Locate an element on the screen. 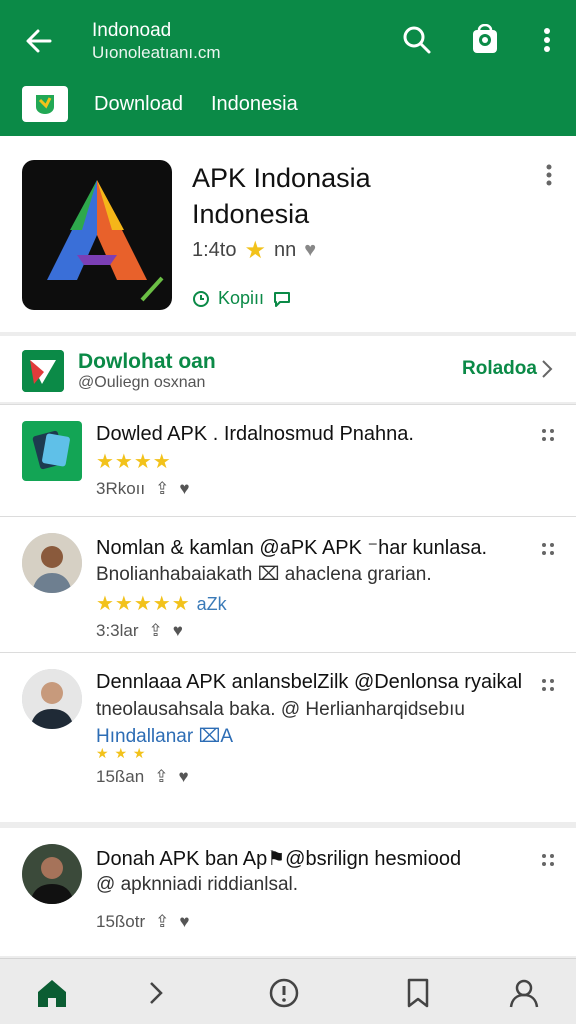 The height and width of the screenshot is (1024, 576). home-icon is located at coordinates (52, 993).